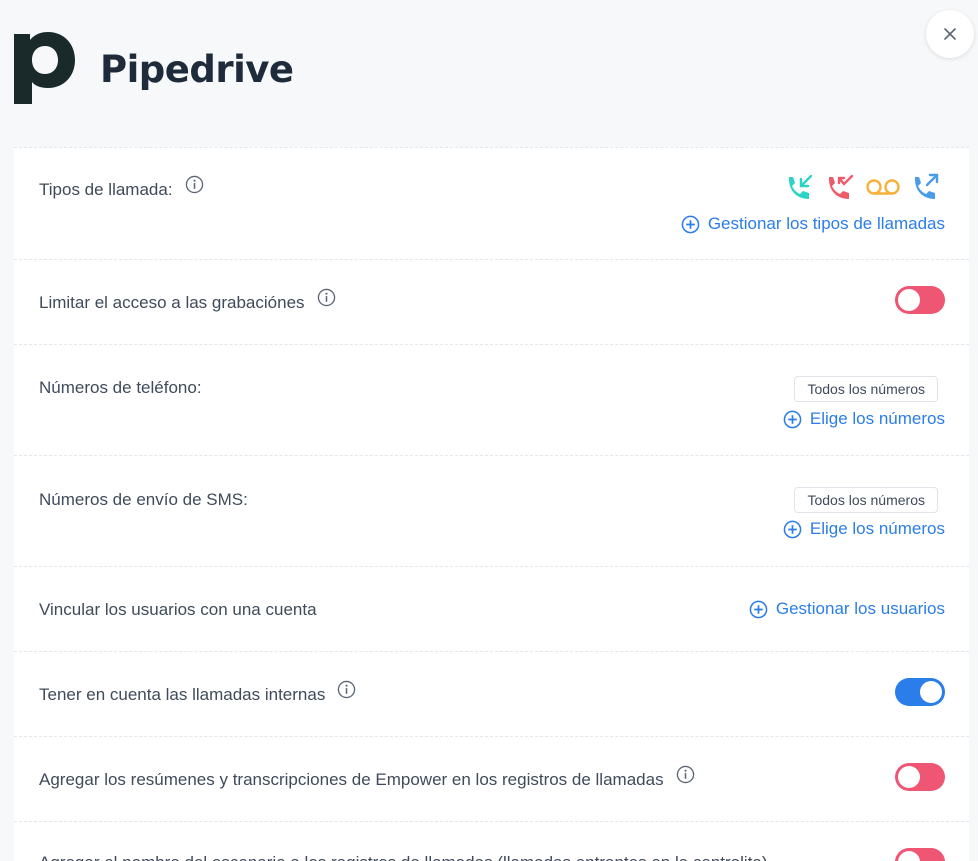  I want to click on choose-sms-numbers-link: Elige los números, so click(864, 529).